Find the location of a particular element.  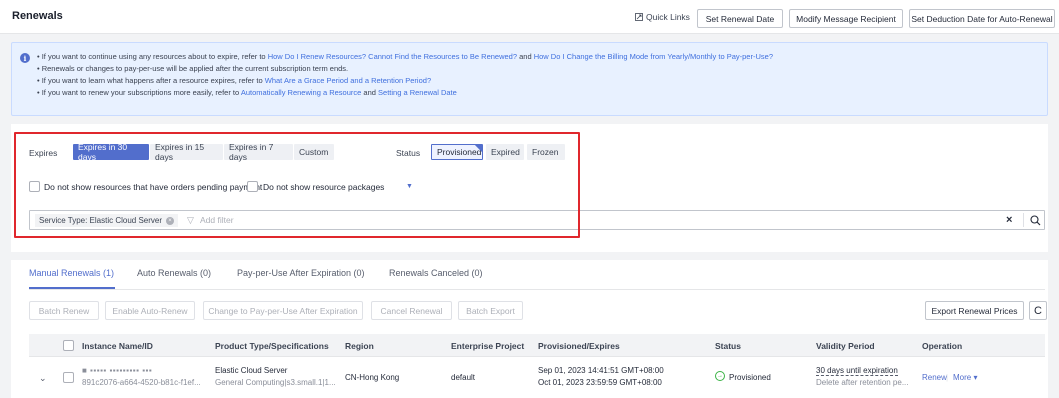

setting-renewal-date-link: Setting a Renewal Date is located at coordinates (417, 92).